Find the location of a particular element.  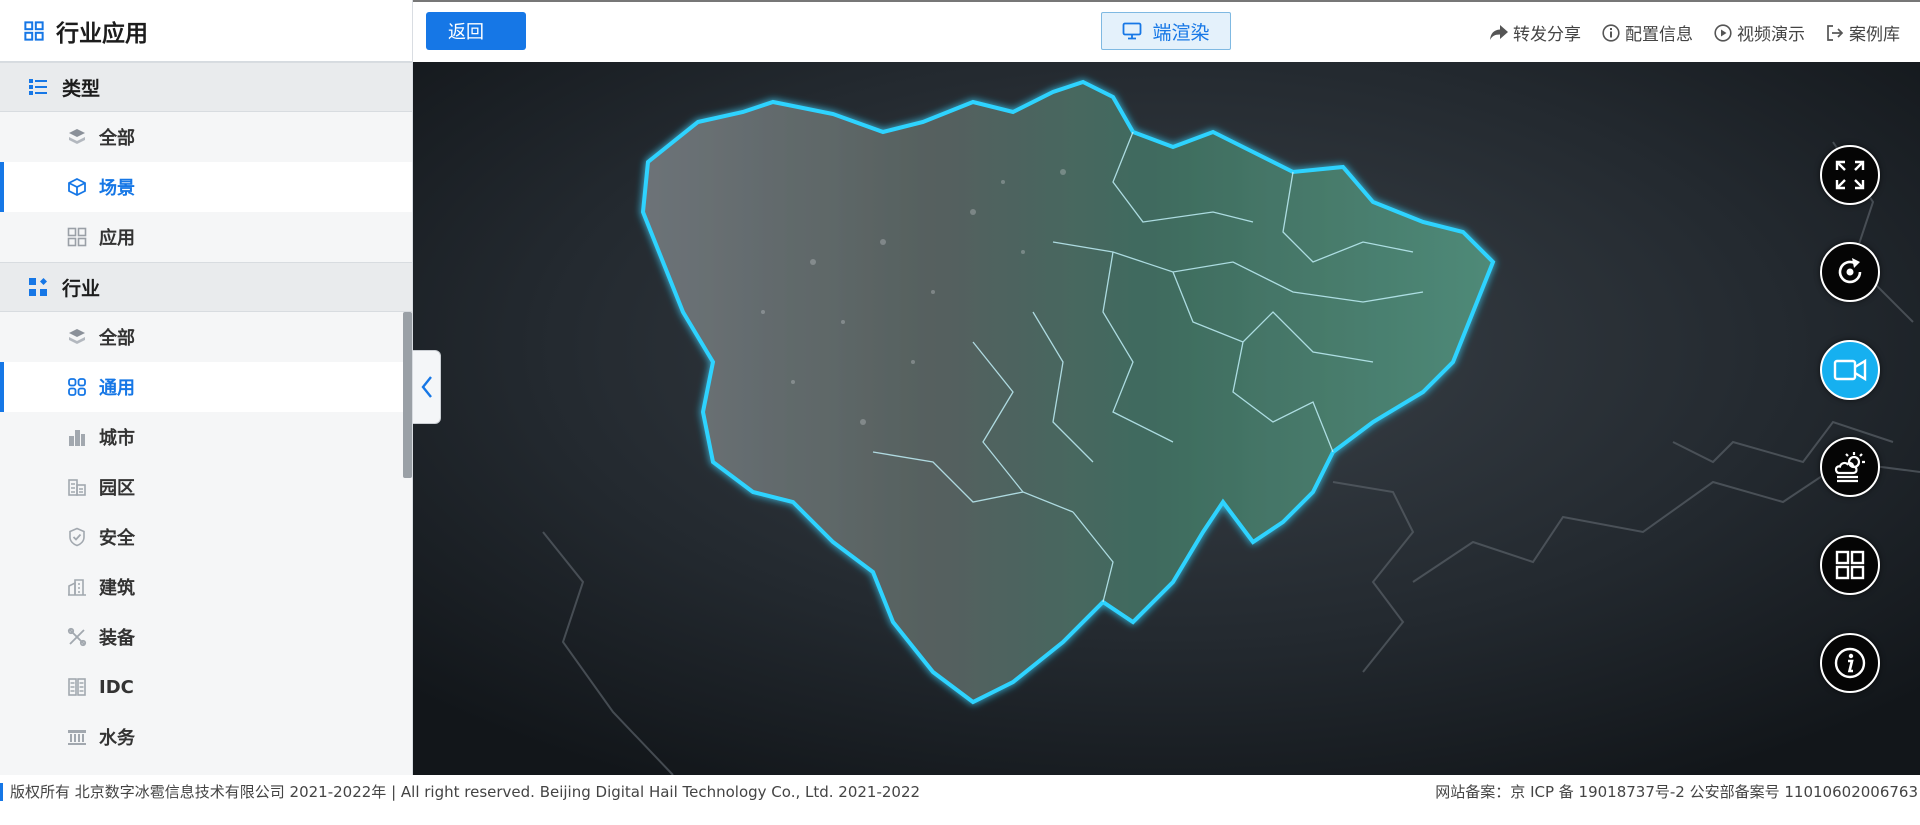

video-demo-label: 视频演示 is located at coordinates (1771, 35).